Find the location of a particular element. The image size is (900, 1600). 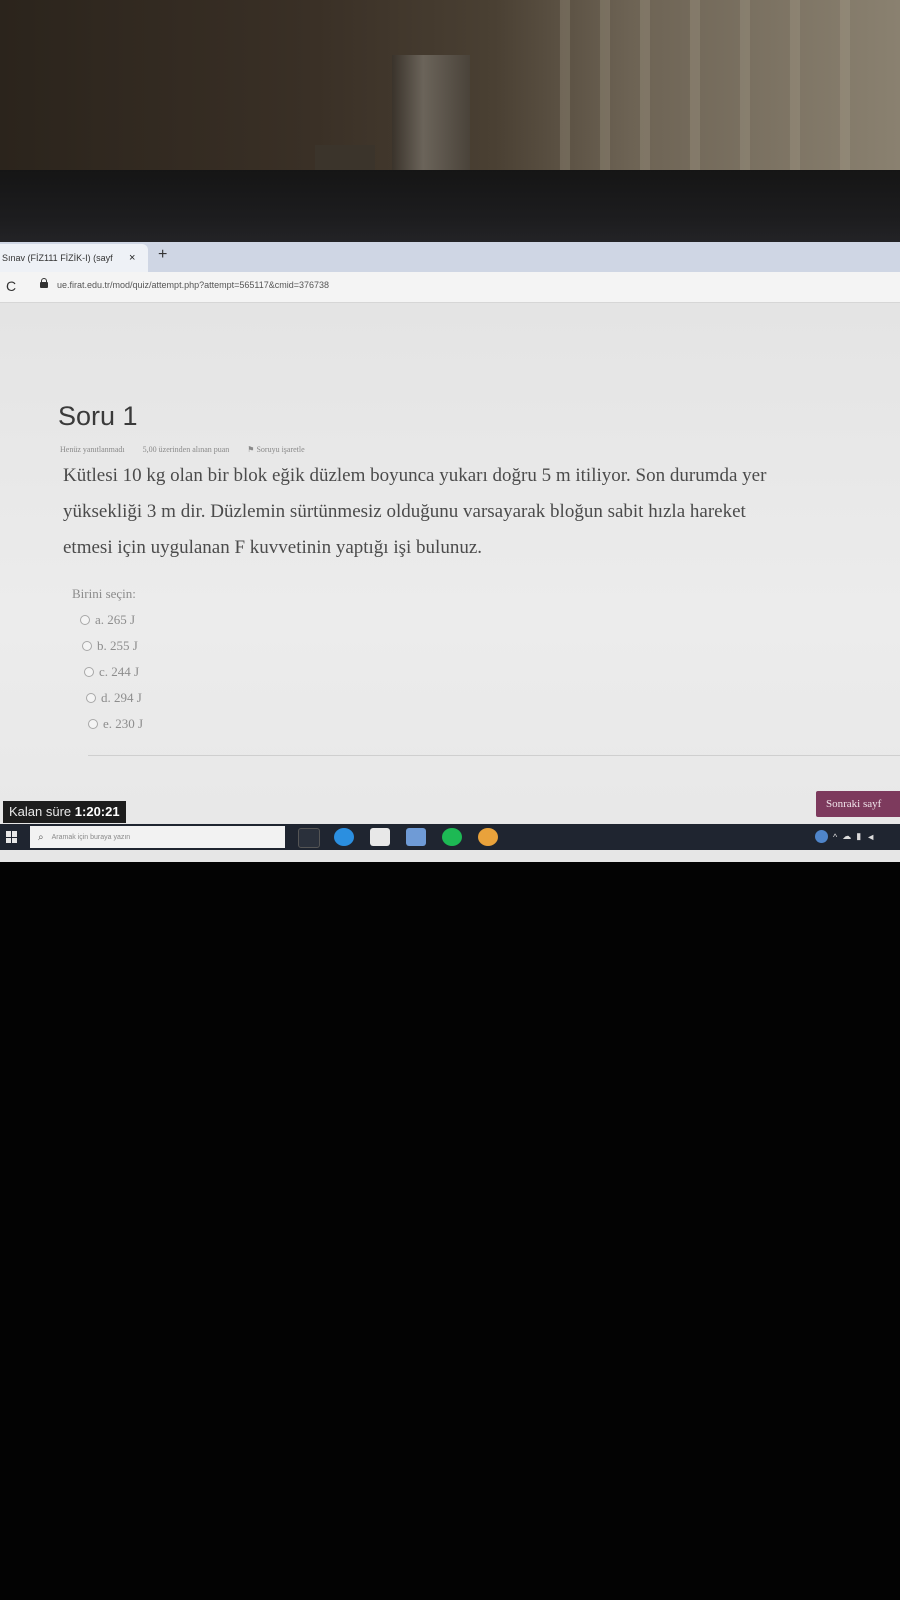

question-status: Henüz yanıtlanmadı is located at coordinates (92, 449).